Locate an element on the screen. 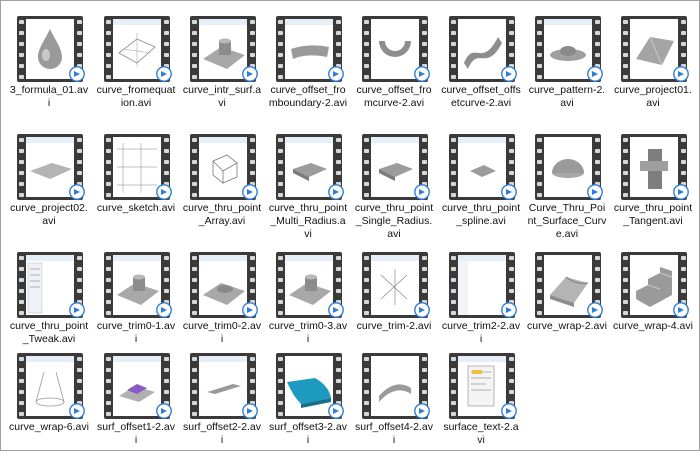  file-name: curve_trim0-3.avi is located at coordinates (308, 332).